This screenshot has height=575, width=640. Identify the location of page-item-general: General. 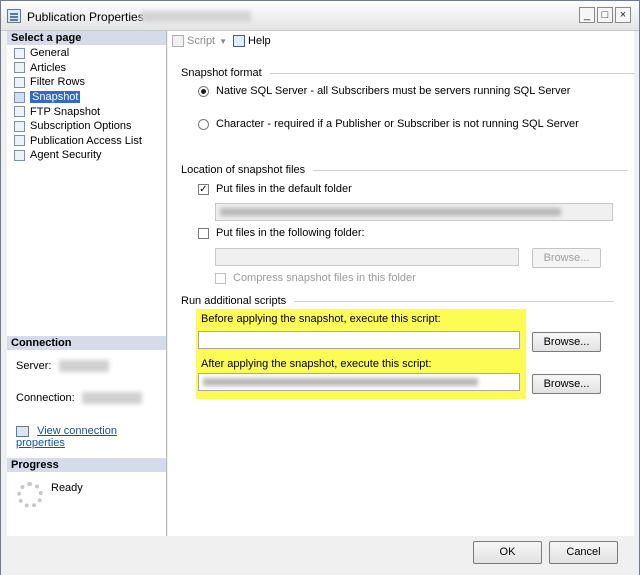
(86, 53).